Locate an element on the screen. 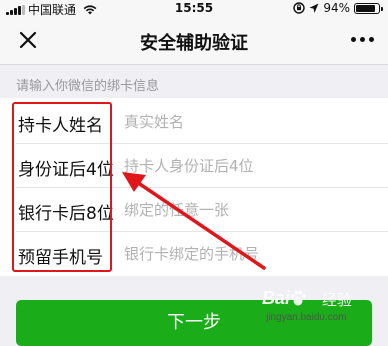 This screenshot has width=388, height=346. baidu-jingyan-watermark: Bai 经验 jingyan.baidu.com is located at coordinates (322, 308).